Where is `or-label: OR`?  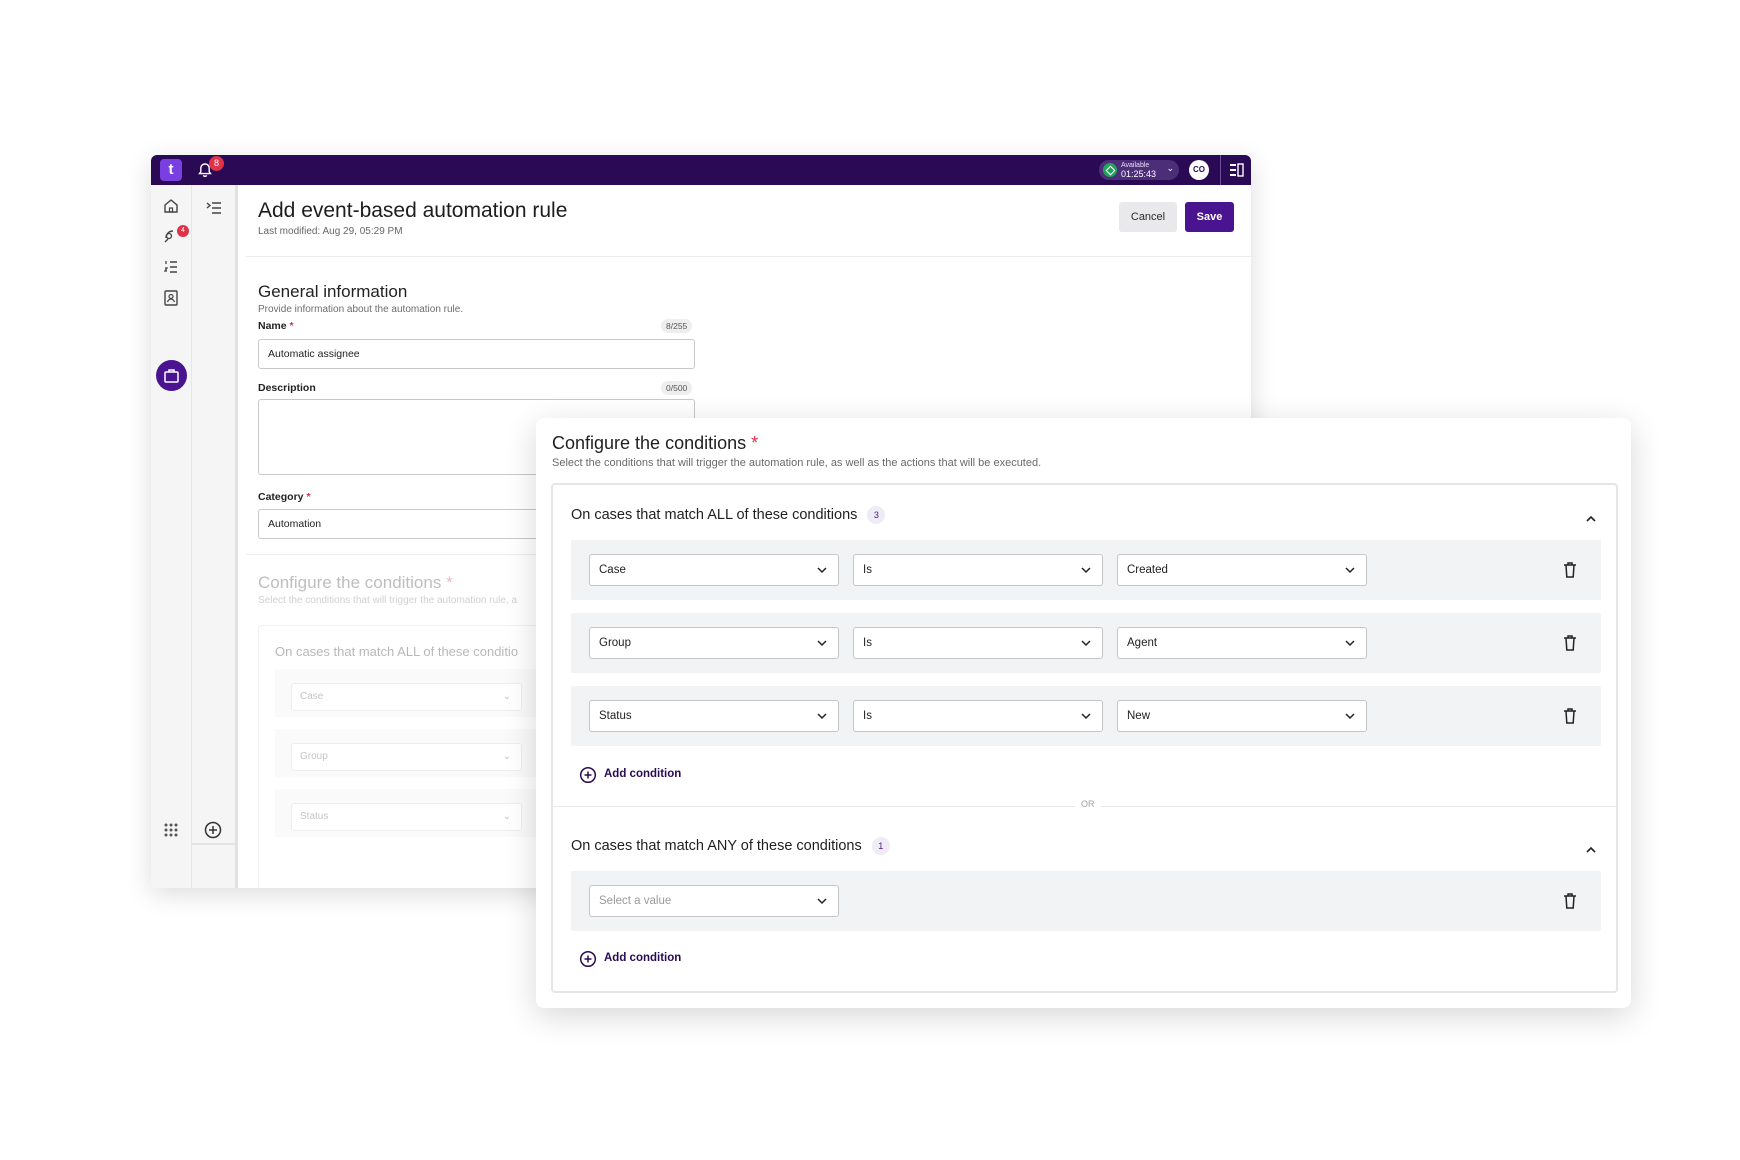 or-label: OR is located at coordinates (1088, 804).